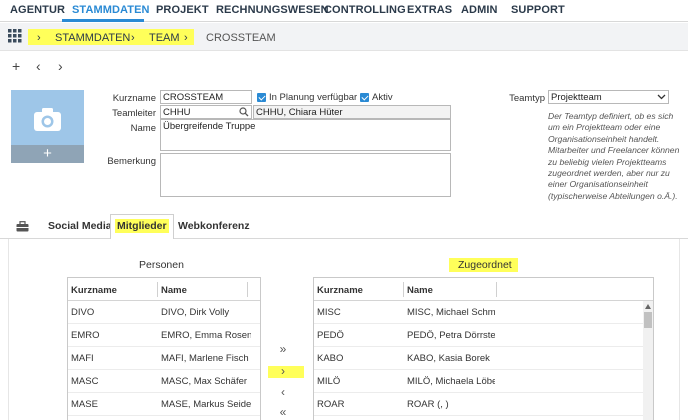 This screenshot has height=420, width=688. Describe the element at coordinates (648, 360) in the screenshot. I see `vertical-scrollbar` at that location.